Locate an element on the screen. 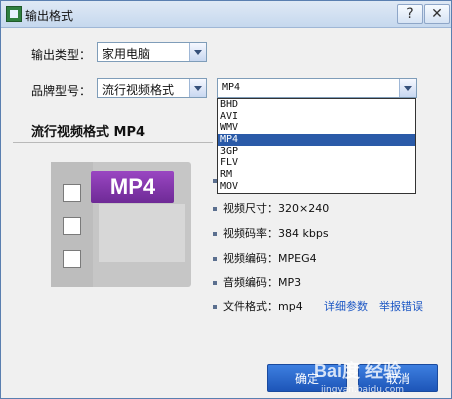 The image size is (452, 399). minimize-icon: ? is located at coordinates (410, 14).